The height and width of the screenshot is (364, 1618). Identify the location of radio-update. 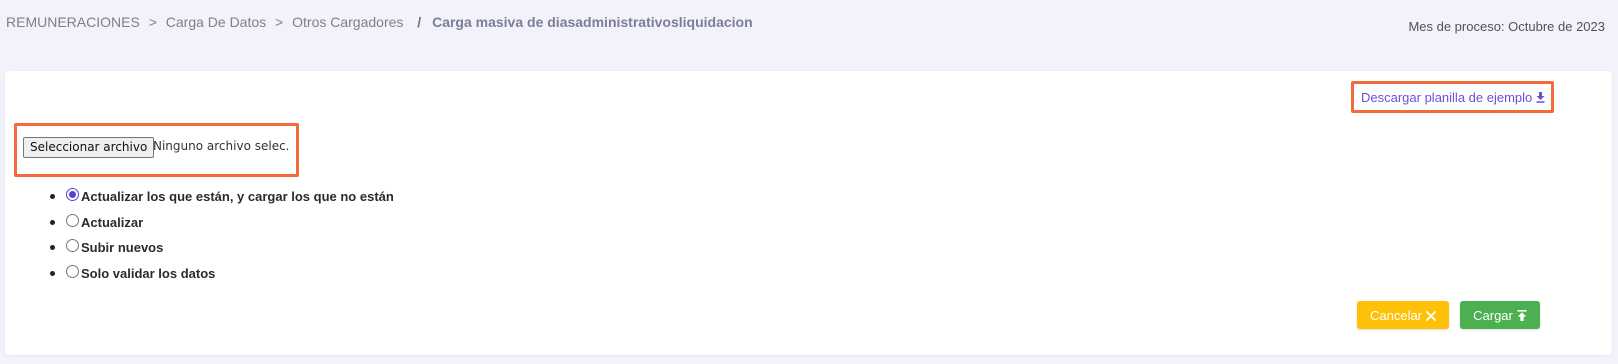
(72, 220).